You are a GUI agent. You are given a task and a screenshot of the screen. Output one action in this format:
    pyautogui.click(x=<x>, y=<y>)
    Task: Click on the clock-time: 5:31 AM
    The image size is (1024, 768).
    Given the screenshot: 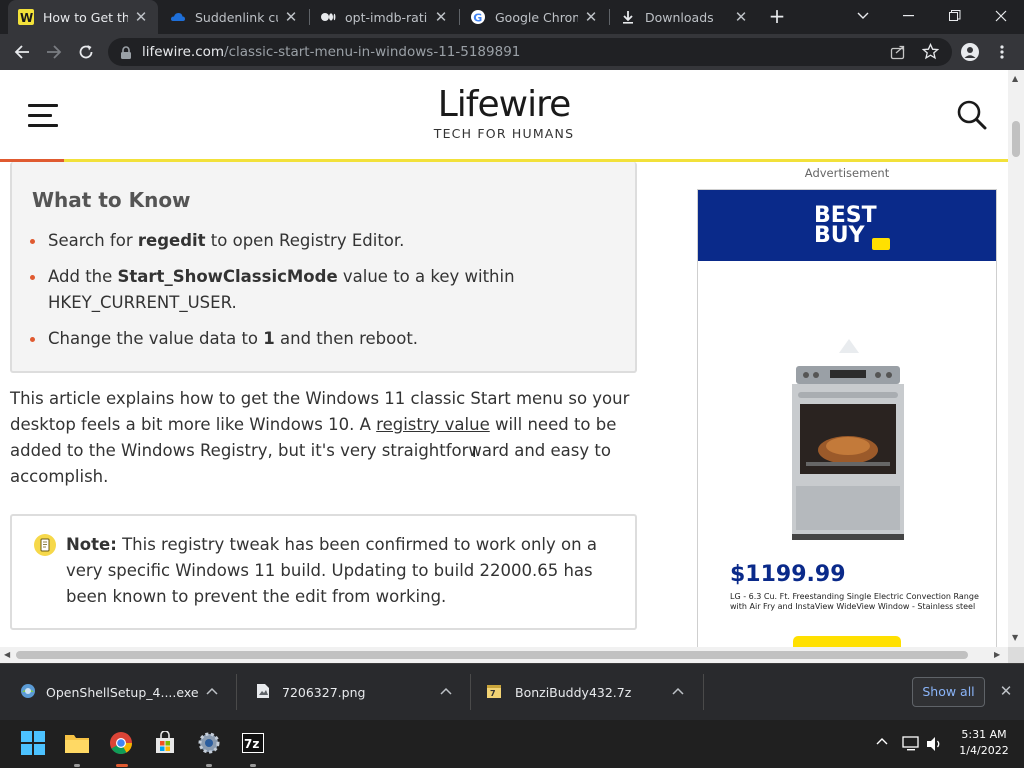 What is the action you would take?
    pyautogui.click(x=984, y=734)
    